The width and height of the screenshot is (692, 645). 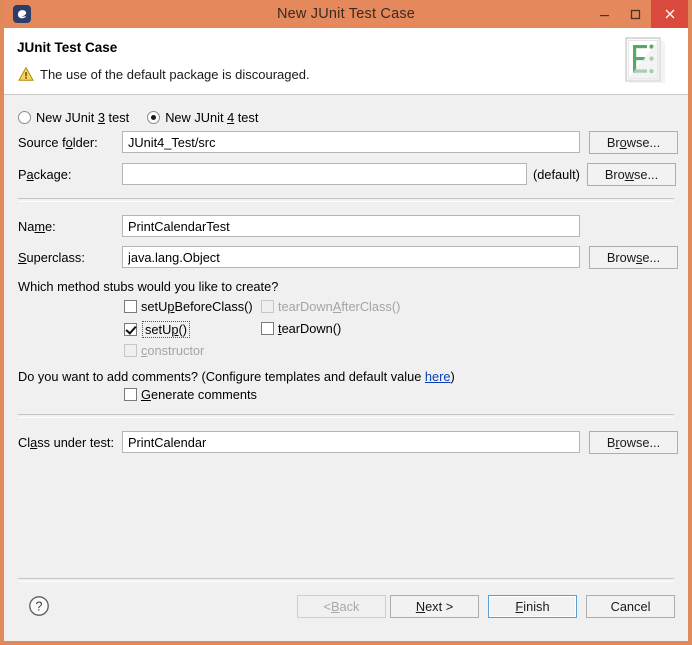 I want to click on superclass-input, so click(x=351, y=257).